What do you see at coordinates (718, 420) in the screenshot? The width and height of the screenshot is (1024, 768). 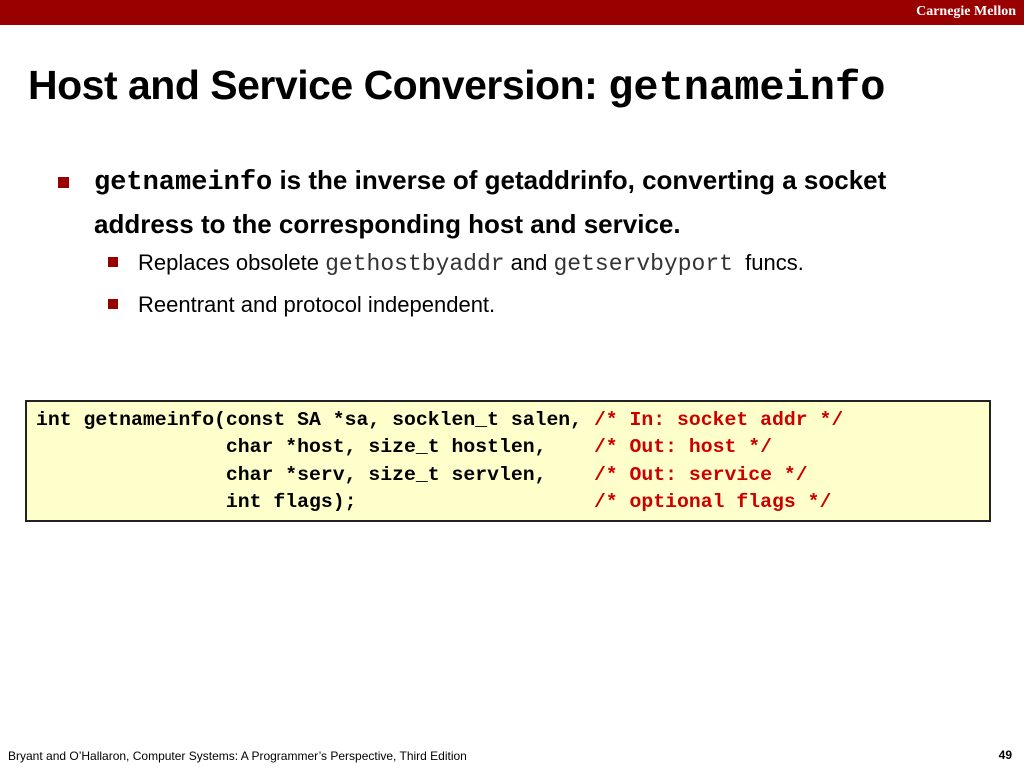 I see `code-comment: /* In: socket addr */` at bounding box center [718, 420].